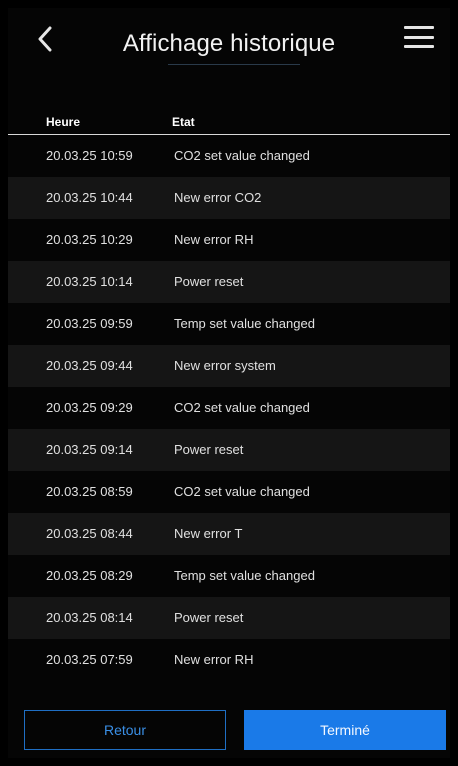 The image size is (458, 766). What do you see at coordinates (125, 730) in the screenshot?
I see `back-footer-button: Retour` at bounding box center [125, 730].